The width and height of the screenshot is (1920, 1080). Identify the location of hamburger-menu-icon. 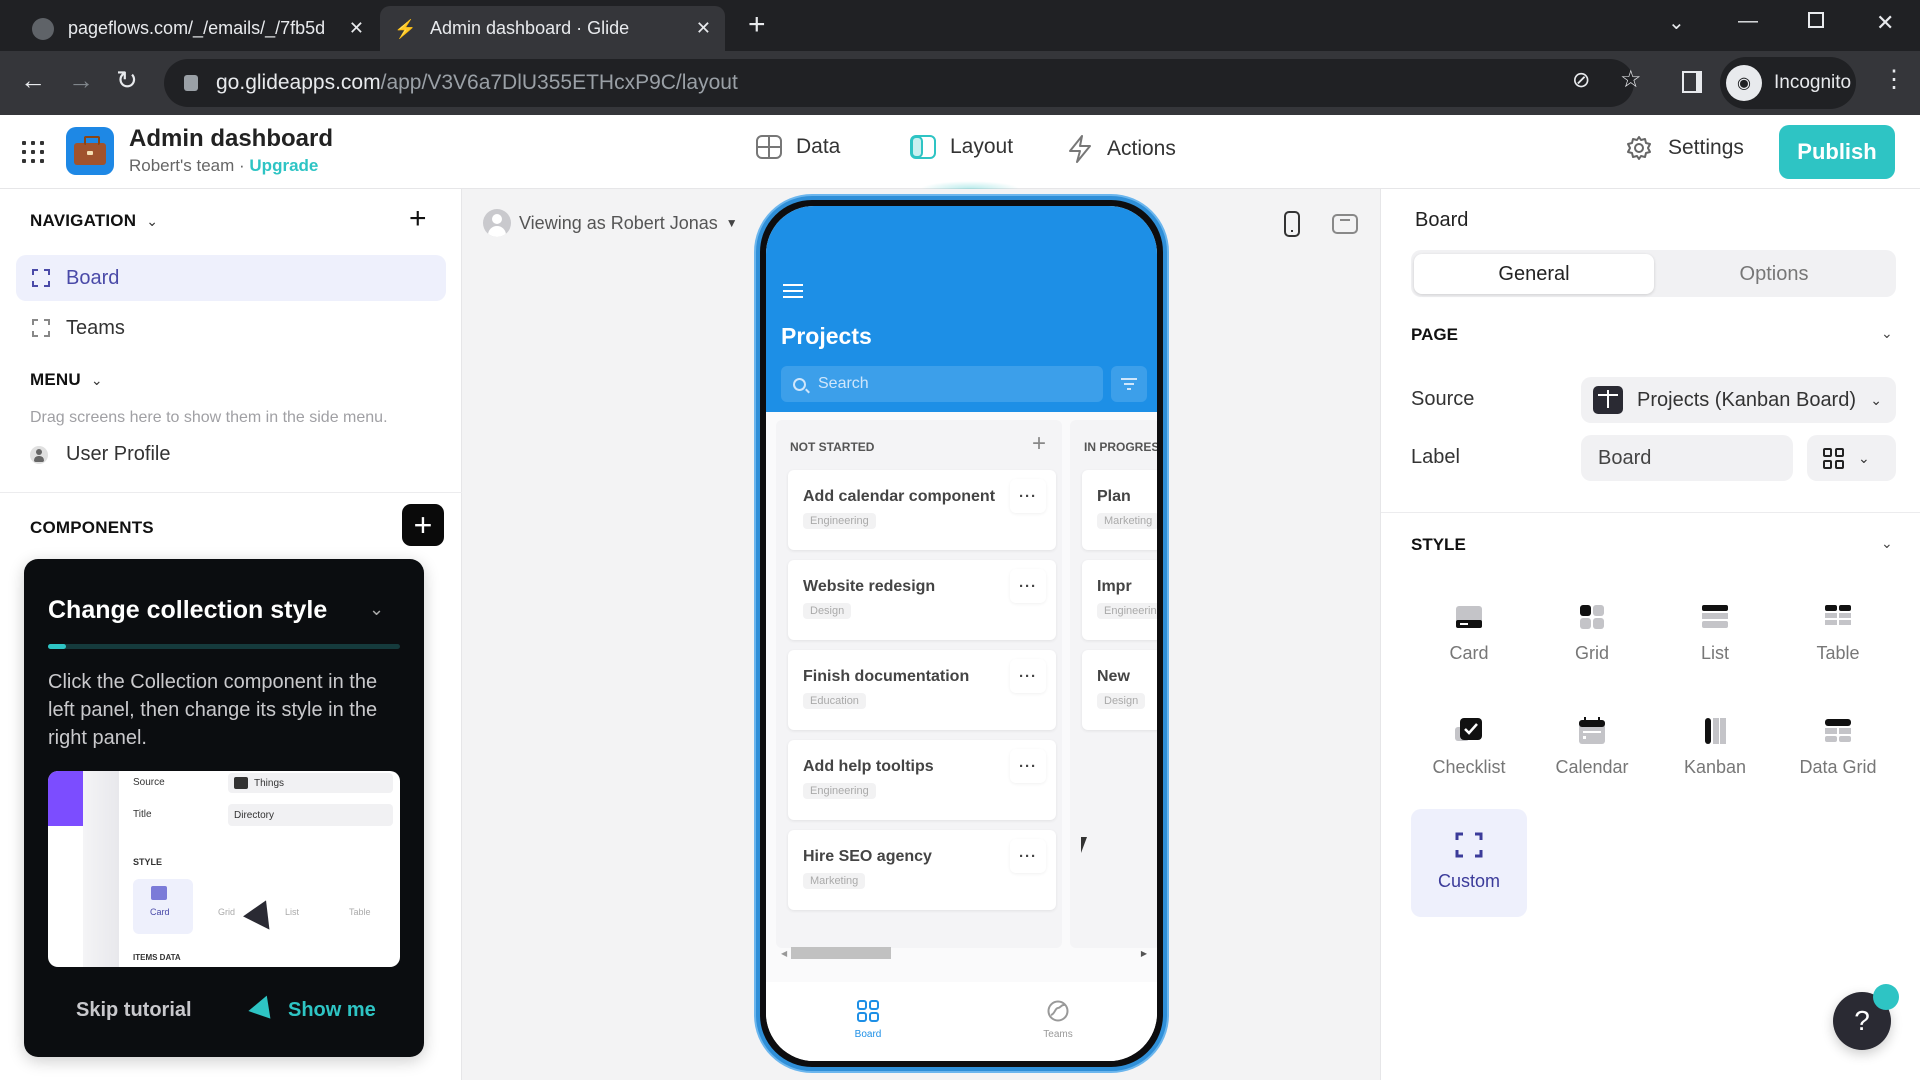
(793, 291).